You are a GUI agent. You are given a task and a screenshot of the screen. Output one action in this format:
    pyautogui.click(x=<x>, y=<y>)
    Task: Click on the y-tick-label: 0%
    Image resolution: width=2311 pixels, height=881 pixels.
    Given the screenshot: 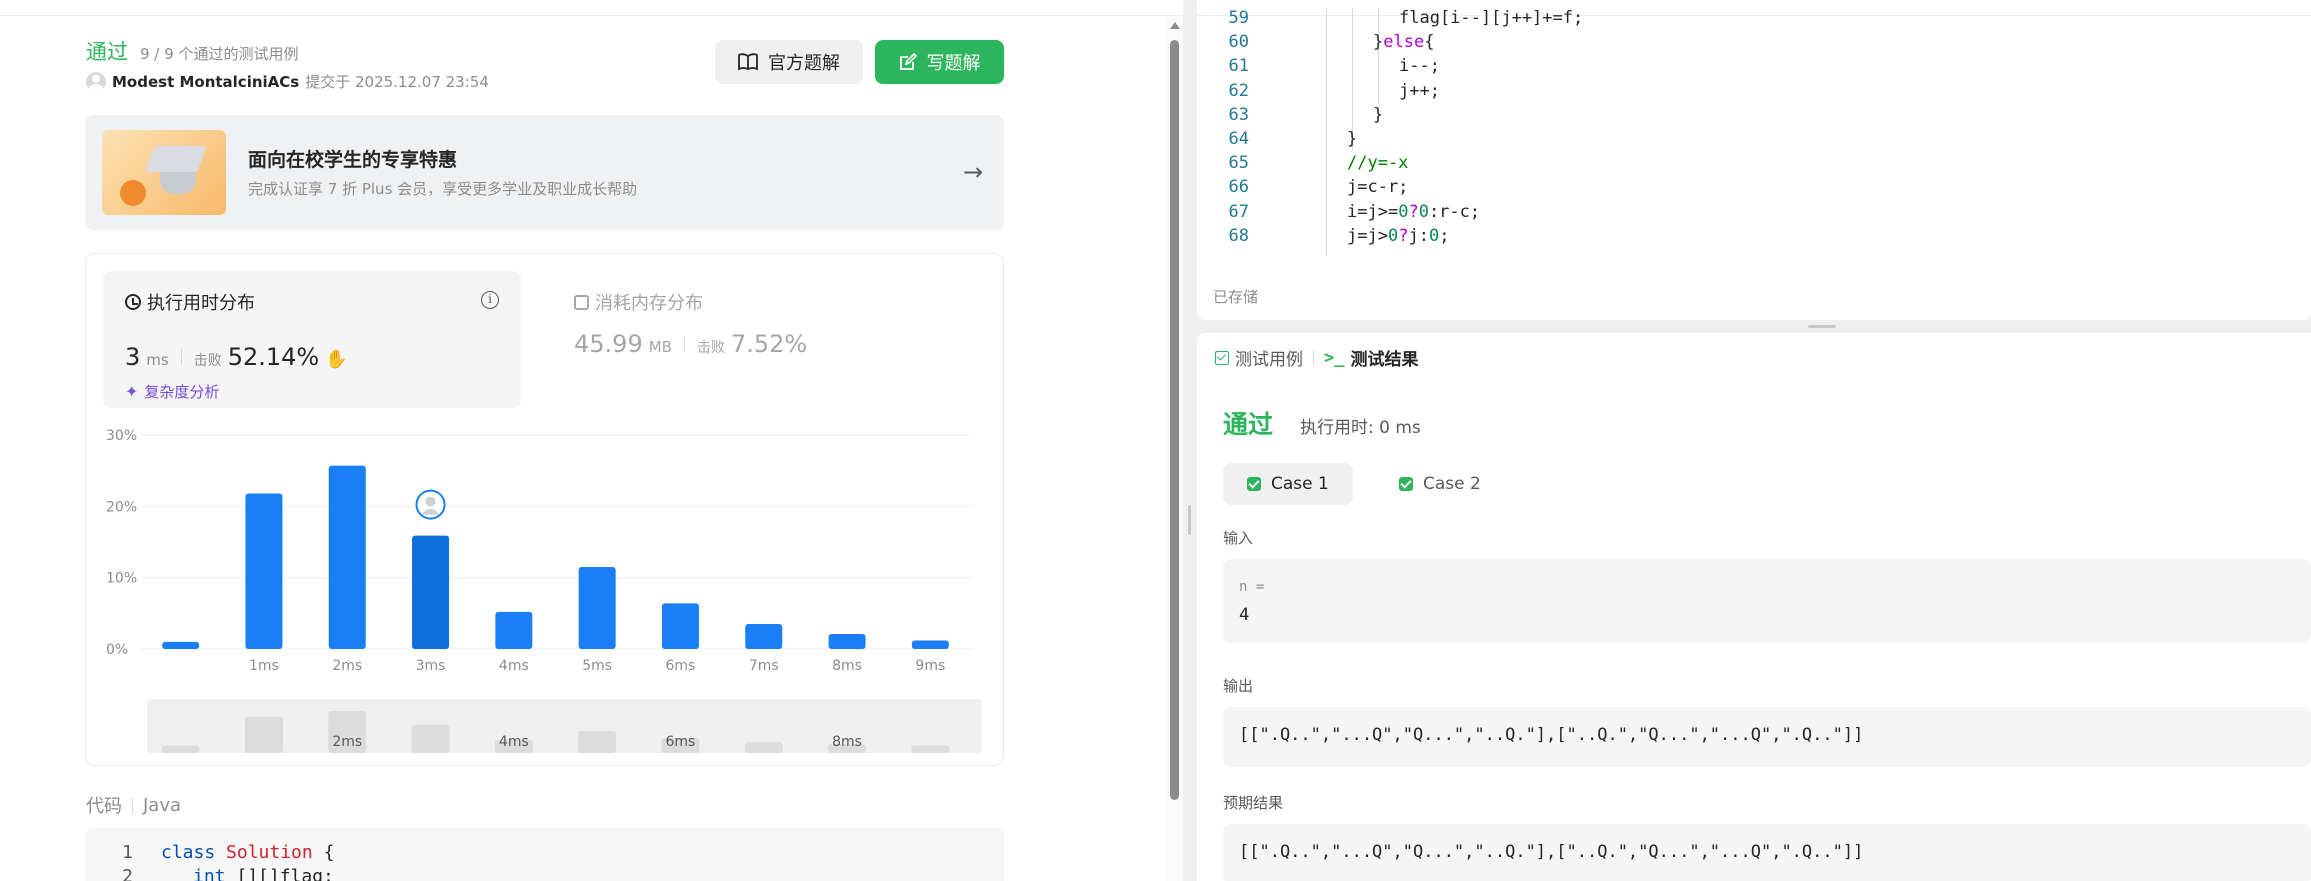 What is the action you would take?
    pyautogui.click(x=117, y=650)
    